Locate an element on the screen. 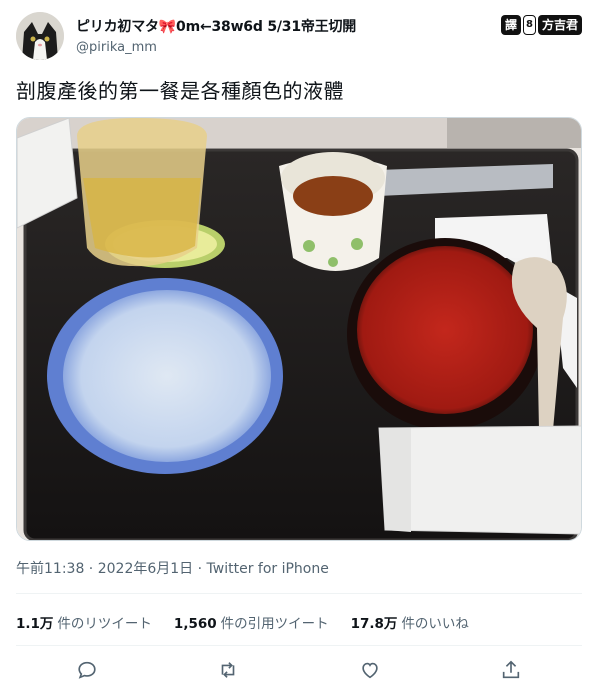 This screenshot has width=598, height=695. retweet-count: 1.1万 件のリツイート is located at coordinates (84, 622).